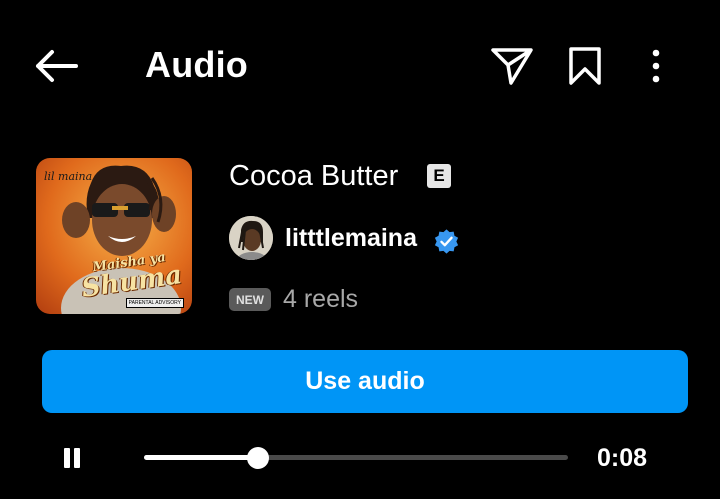  I want to click on more-vertical-icon, so click(656, 66).